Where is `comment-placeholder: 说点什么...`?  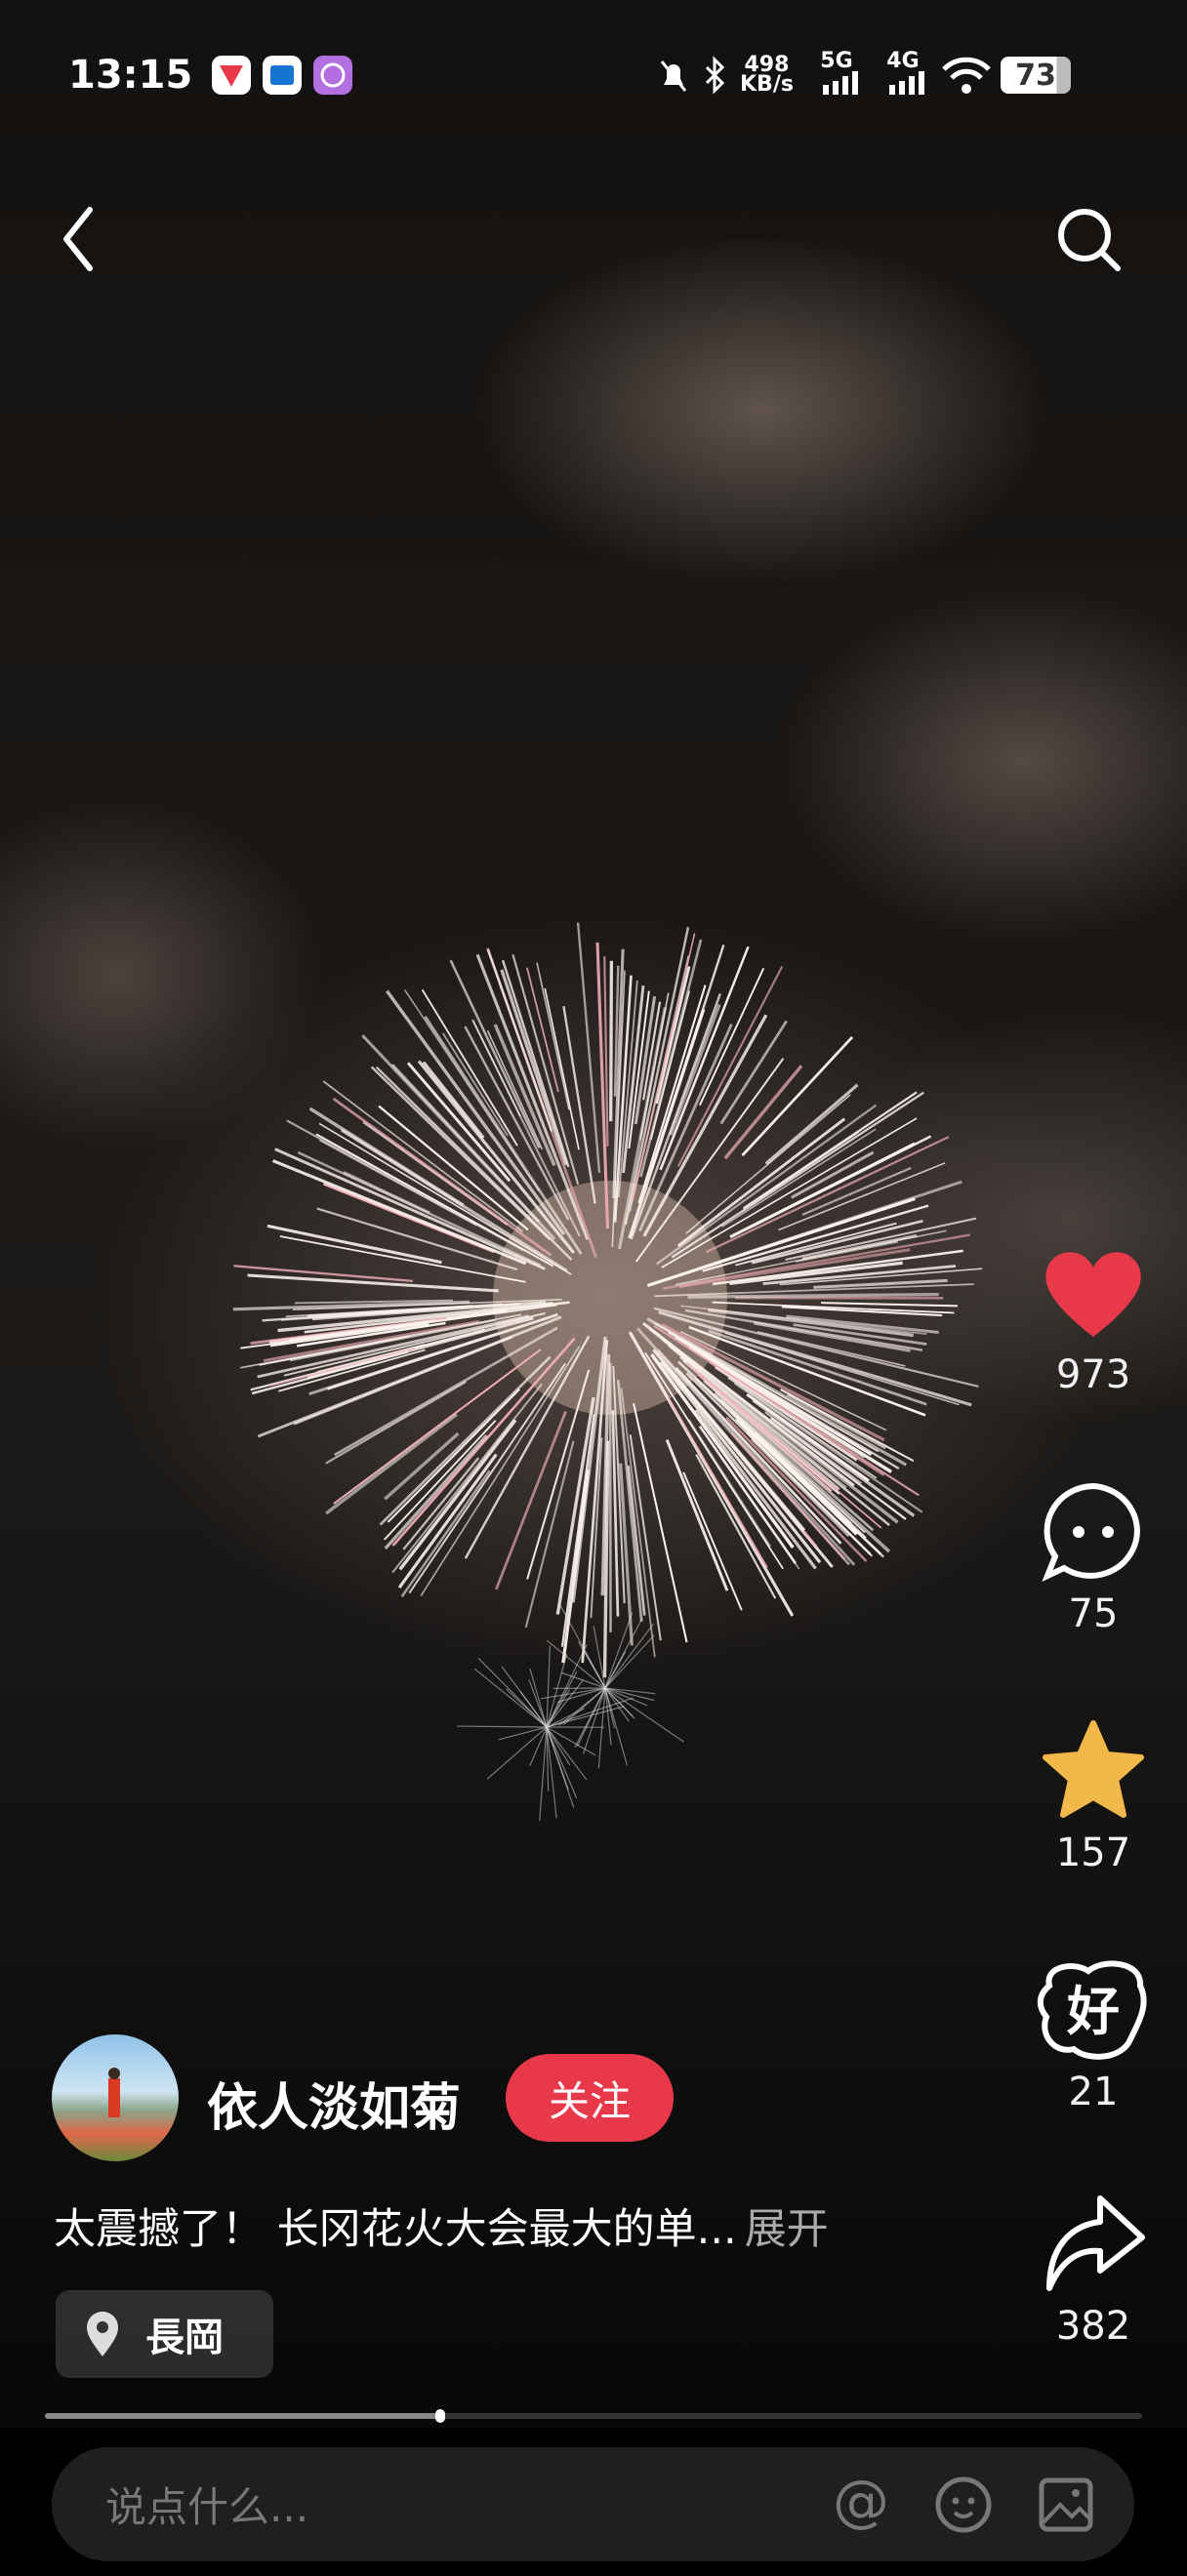 comment-placeholder: 说点什么... is located at coordinates (207, 2507).